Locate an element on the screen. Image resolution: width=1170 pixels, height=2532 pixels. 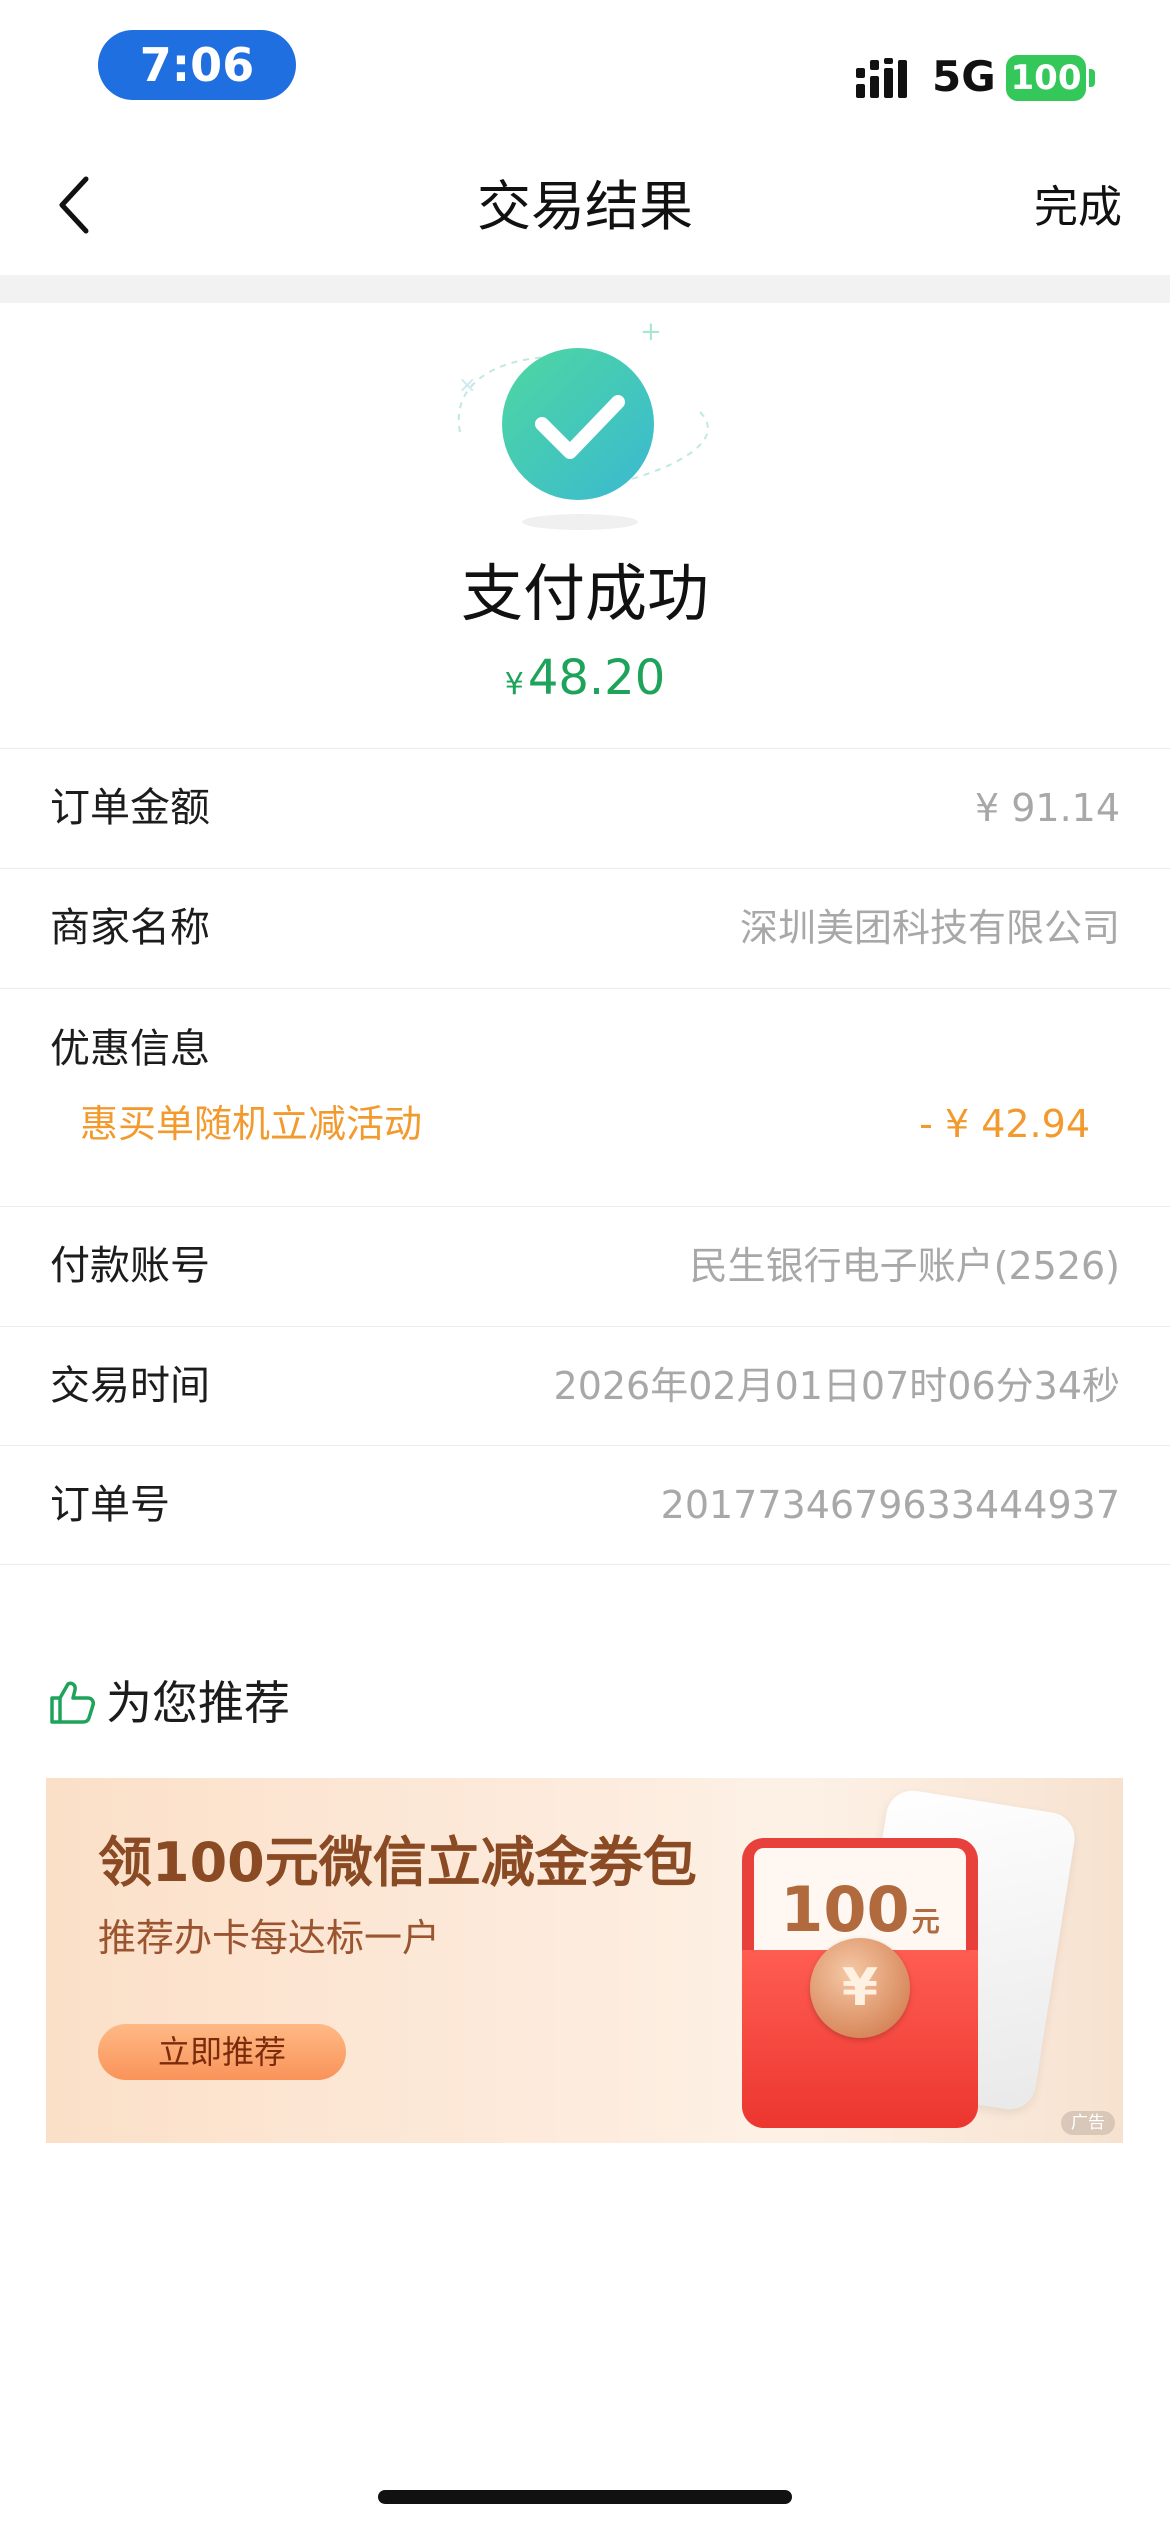
banner-subtitle: 推荐办卡每达标一户 is located at coordinates (269, 1938).